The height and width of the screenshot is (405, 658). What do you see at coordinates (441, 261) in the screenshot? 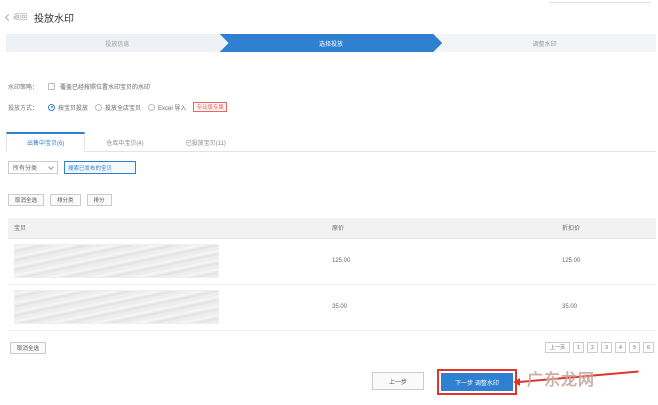
I see `price-cell: 125.00` at bounding box center [441, 261].